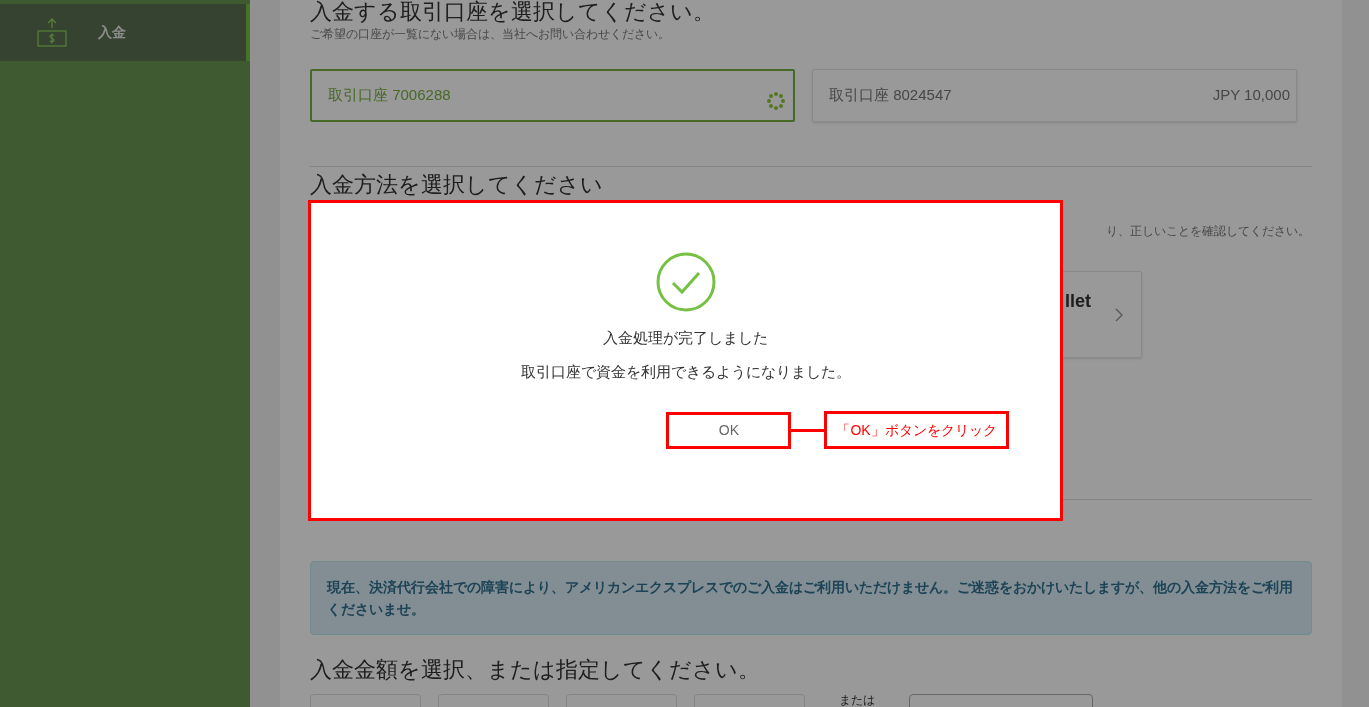 The image size is (1369, 707). Describe the element at coordinates (685, 338) in the screenshot. I see `dialog-title: 入金処理が完了しました` at that location.